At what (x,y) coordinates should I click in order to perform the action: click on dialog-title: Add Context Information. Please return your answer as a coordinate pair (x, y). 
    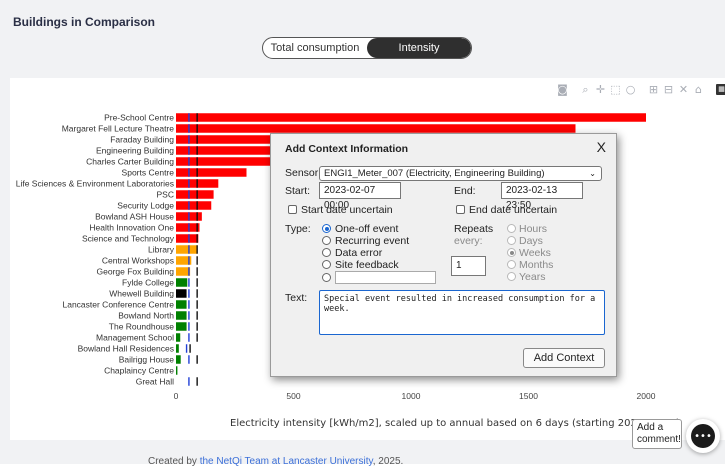
    Looking at the image, I should click on (347, 149).